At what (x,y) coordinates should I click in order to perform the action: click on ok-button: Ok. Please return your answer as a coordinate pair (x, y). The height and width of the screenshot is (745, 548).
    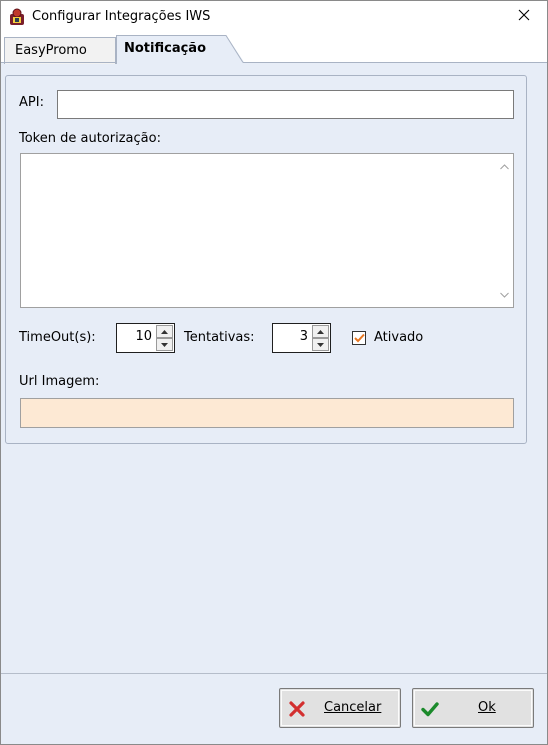
    Looking at the image, I should click on (473, 708).